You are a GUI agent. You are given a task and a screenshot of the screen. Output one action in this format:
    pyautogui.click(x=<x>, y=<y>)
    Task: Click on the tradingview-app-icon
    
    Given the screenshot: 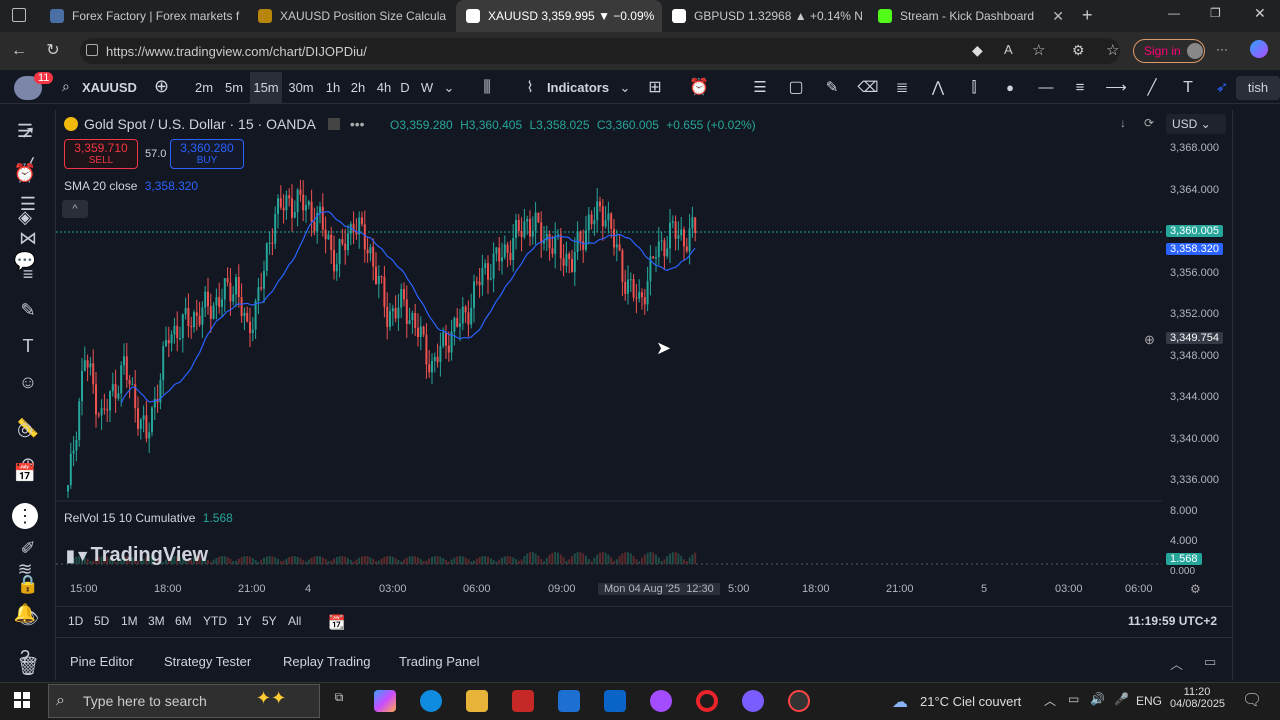 What is the action you would take?
    pyautogui.click(x=799, y=701)
    